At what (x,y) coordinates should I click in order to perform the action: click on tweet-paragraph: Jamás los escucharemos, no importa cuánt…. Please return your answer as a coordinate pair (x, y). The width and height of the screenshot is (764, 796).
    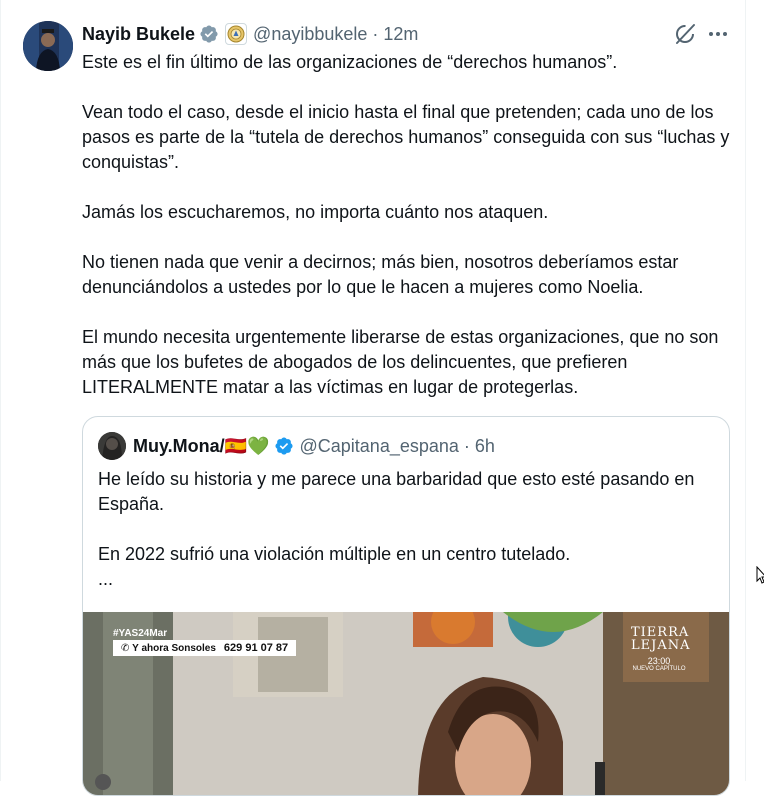
    Looking at the image, I should click on (315, 212).